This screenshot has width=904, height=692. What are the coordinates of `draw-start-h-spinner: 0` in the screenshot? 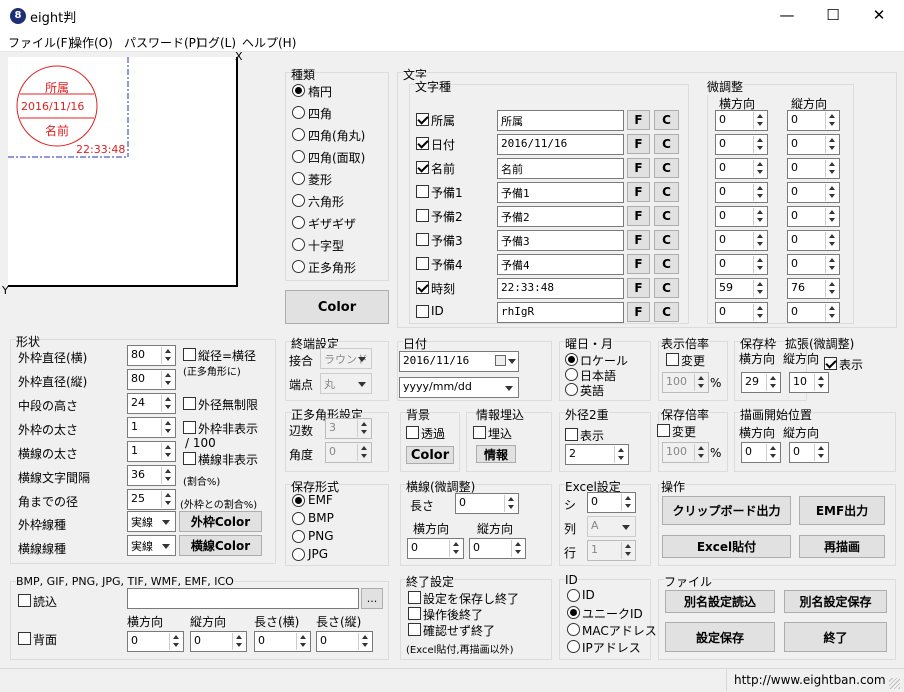 It's located at (761, 452).